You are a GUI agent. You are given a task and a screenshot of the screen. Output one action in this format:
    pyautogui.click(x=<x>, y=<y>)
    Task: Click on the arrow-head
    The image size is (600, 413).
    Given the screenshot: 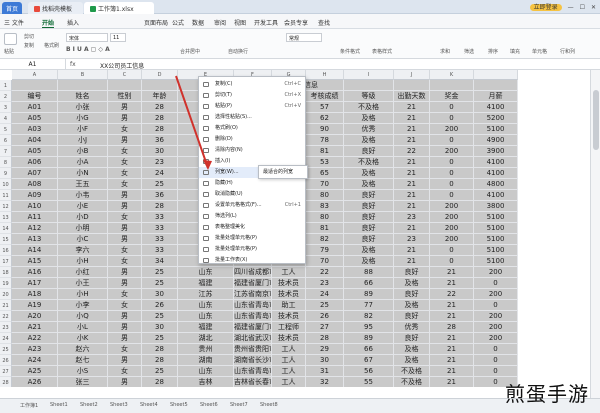 What is the action you would take?
    pyautogui.click(x=207, y=165)
    